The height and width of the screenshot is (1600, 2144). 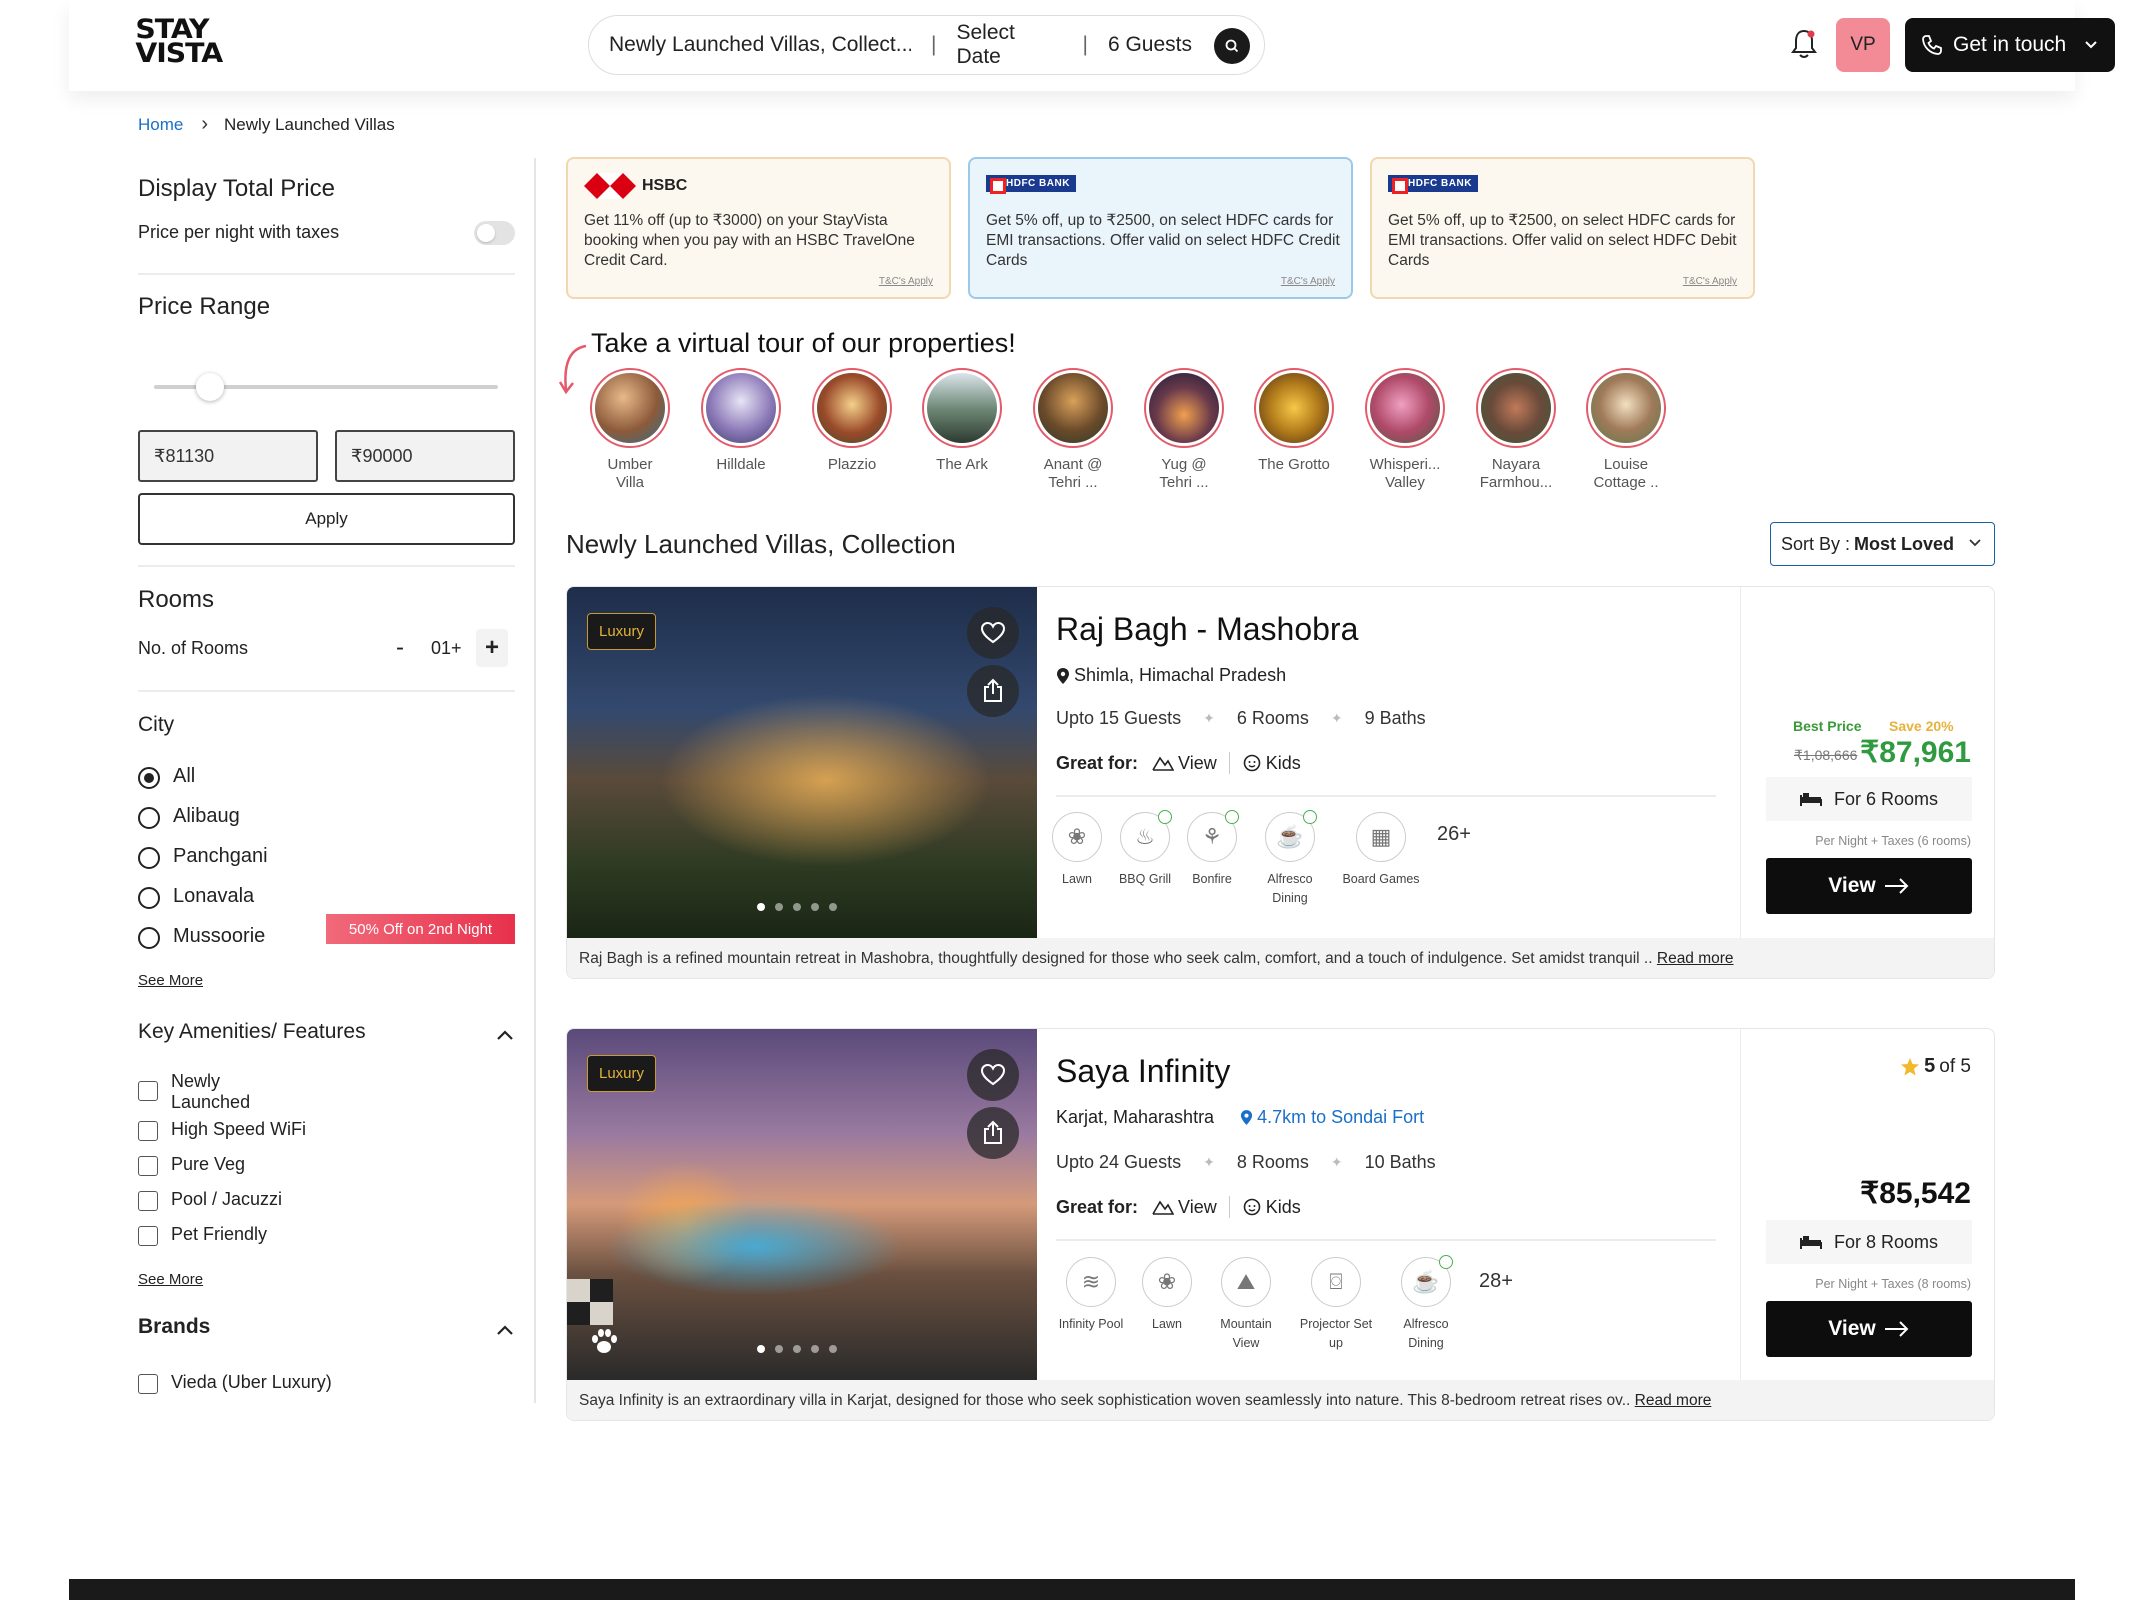 I want to click on city-radio-panchgani, so click(x=149, y=858).